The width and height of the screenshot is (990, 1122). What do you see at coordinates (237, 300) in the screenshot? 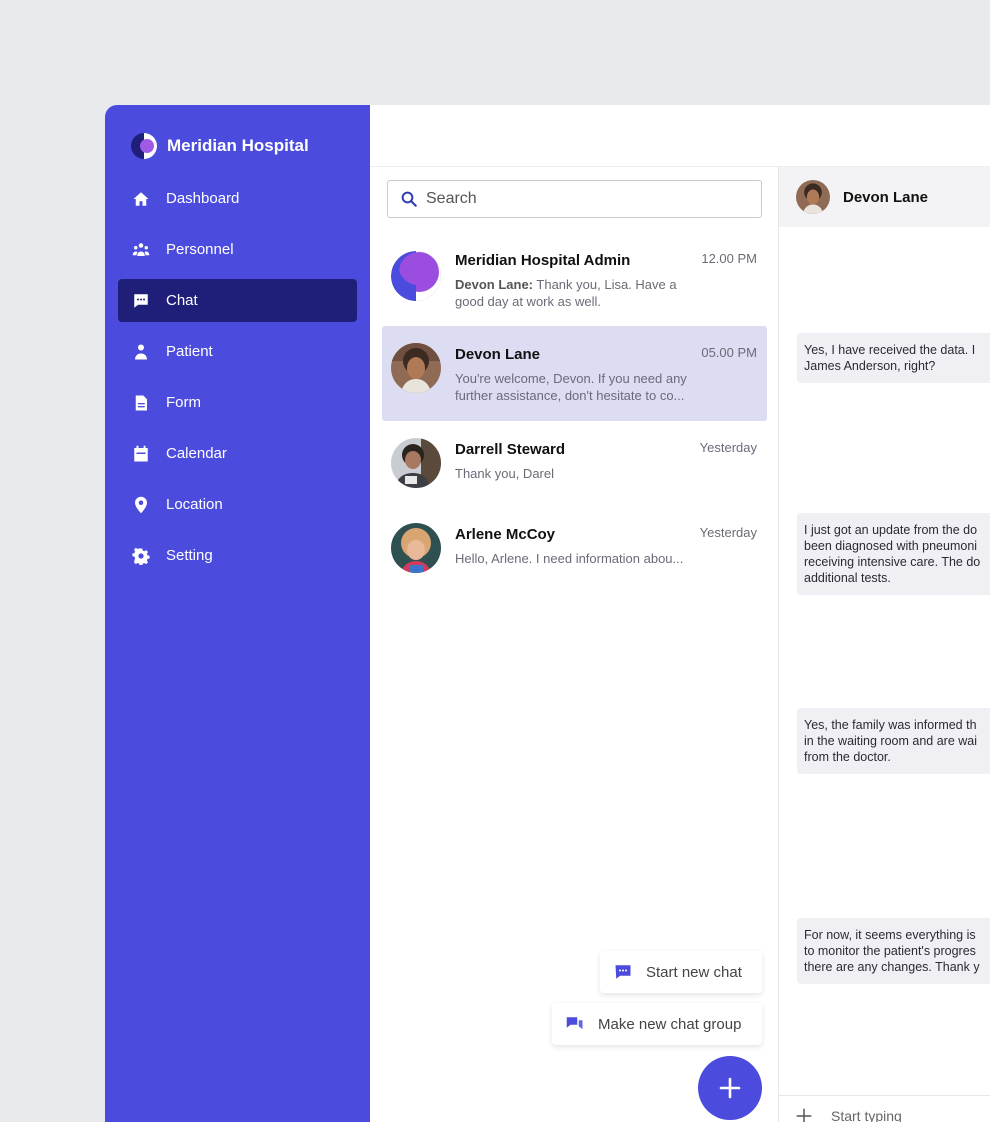
I see `sidebar-item-chat: Chat` at bounding box center [237, 300].